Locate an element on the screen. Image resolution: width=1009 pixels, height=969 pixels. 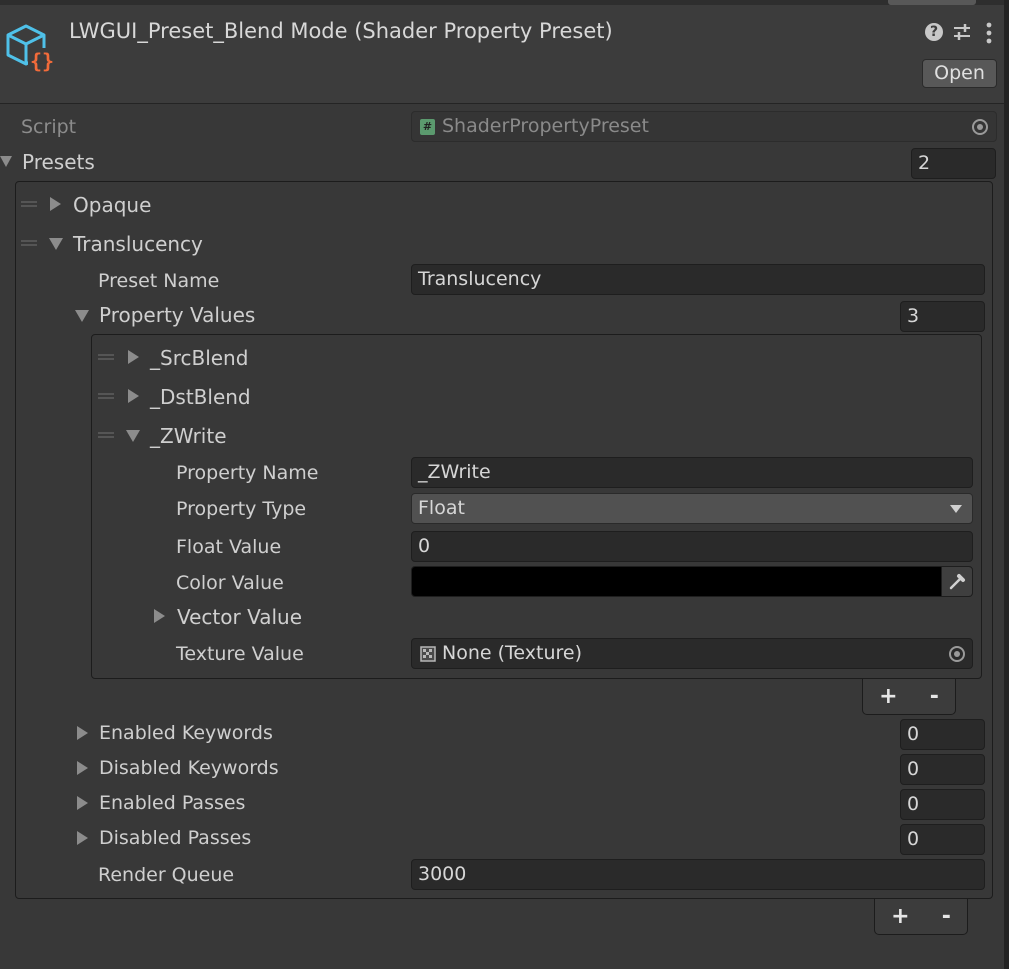
property-values-size-field: 3 is located at coordinates (942, 316).